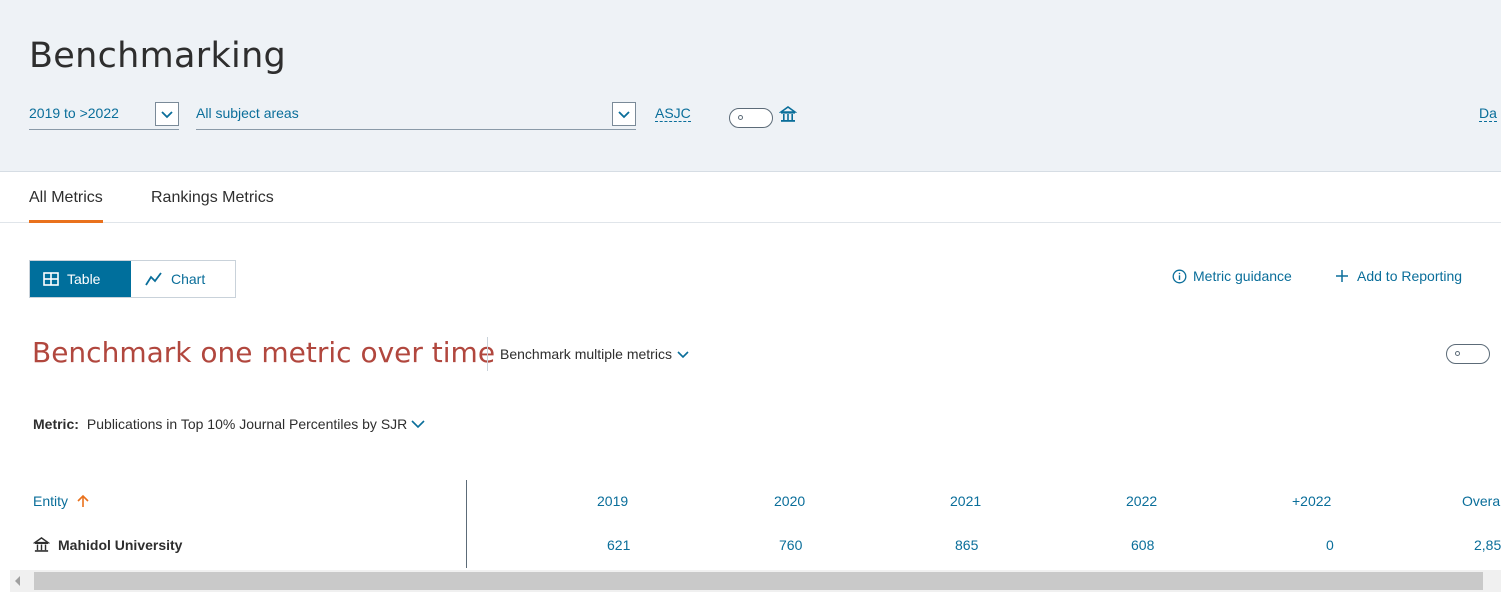 The height and width of the screenshot is (592, 1501). Describe the element at coordinates (51, 501) in the screenshot. I see `entity-header-label: Entity` at that location.